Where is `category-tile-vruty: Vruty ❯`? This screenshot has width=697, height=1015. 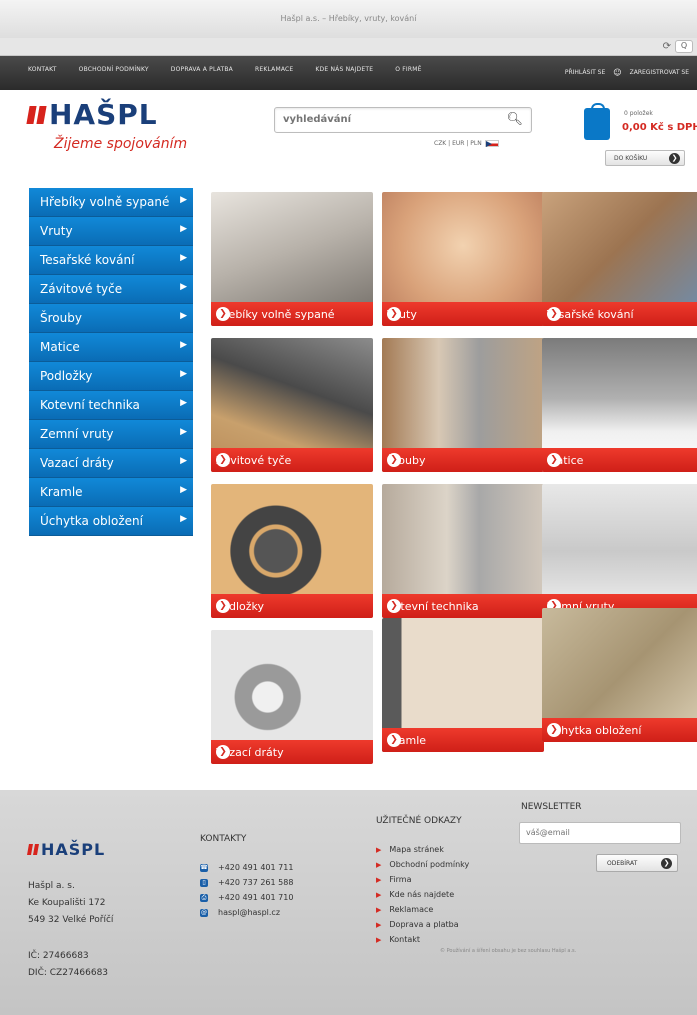
category-tile-vruty: Vruty ❯ is located at coordinates (463, 259).